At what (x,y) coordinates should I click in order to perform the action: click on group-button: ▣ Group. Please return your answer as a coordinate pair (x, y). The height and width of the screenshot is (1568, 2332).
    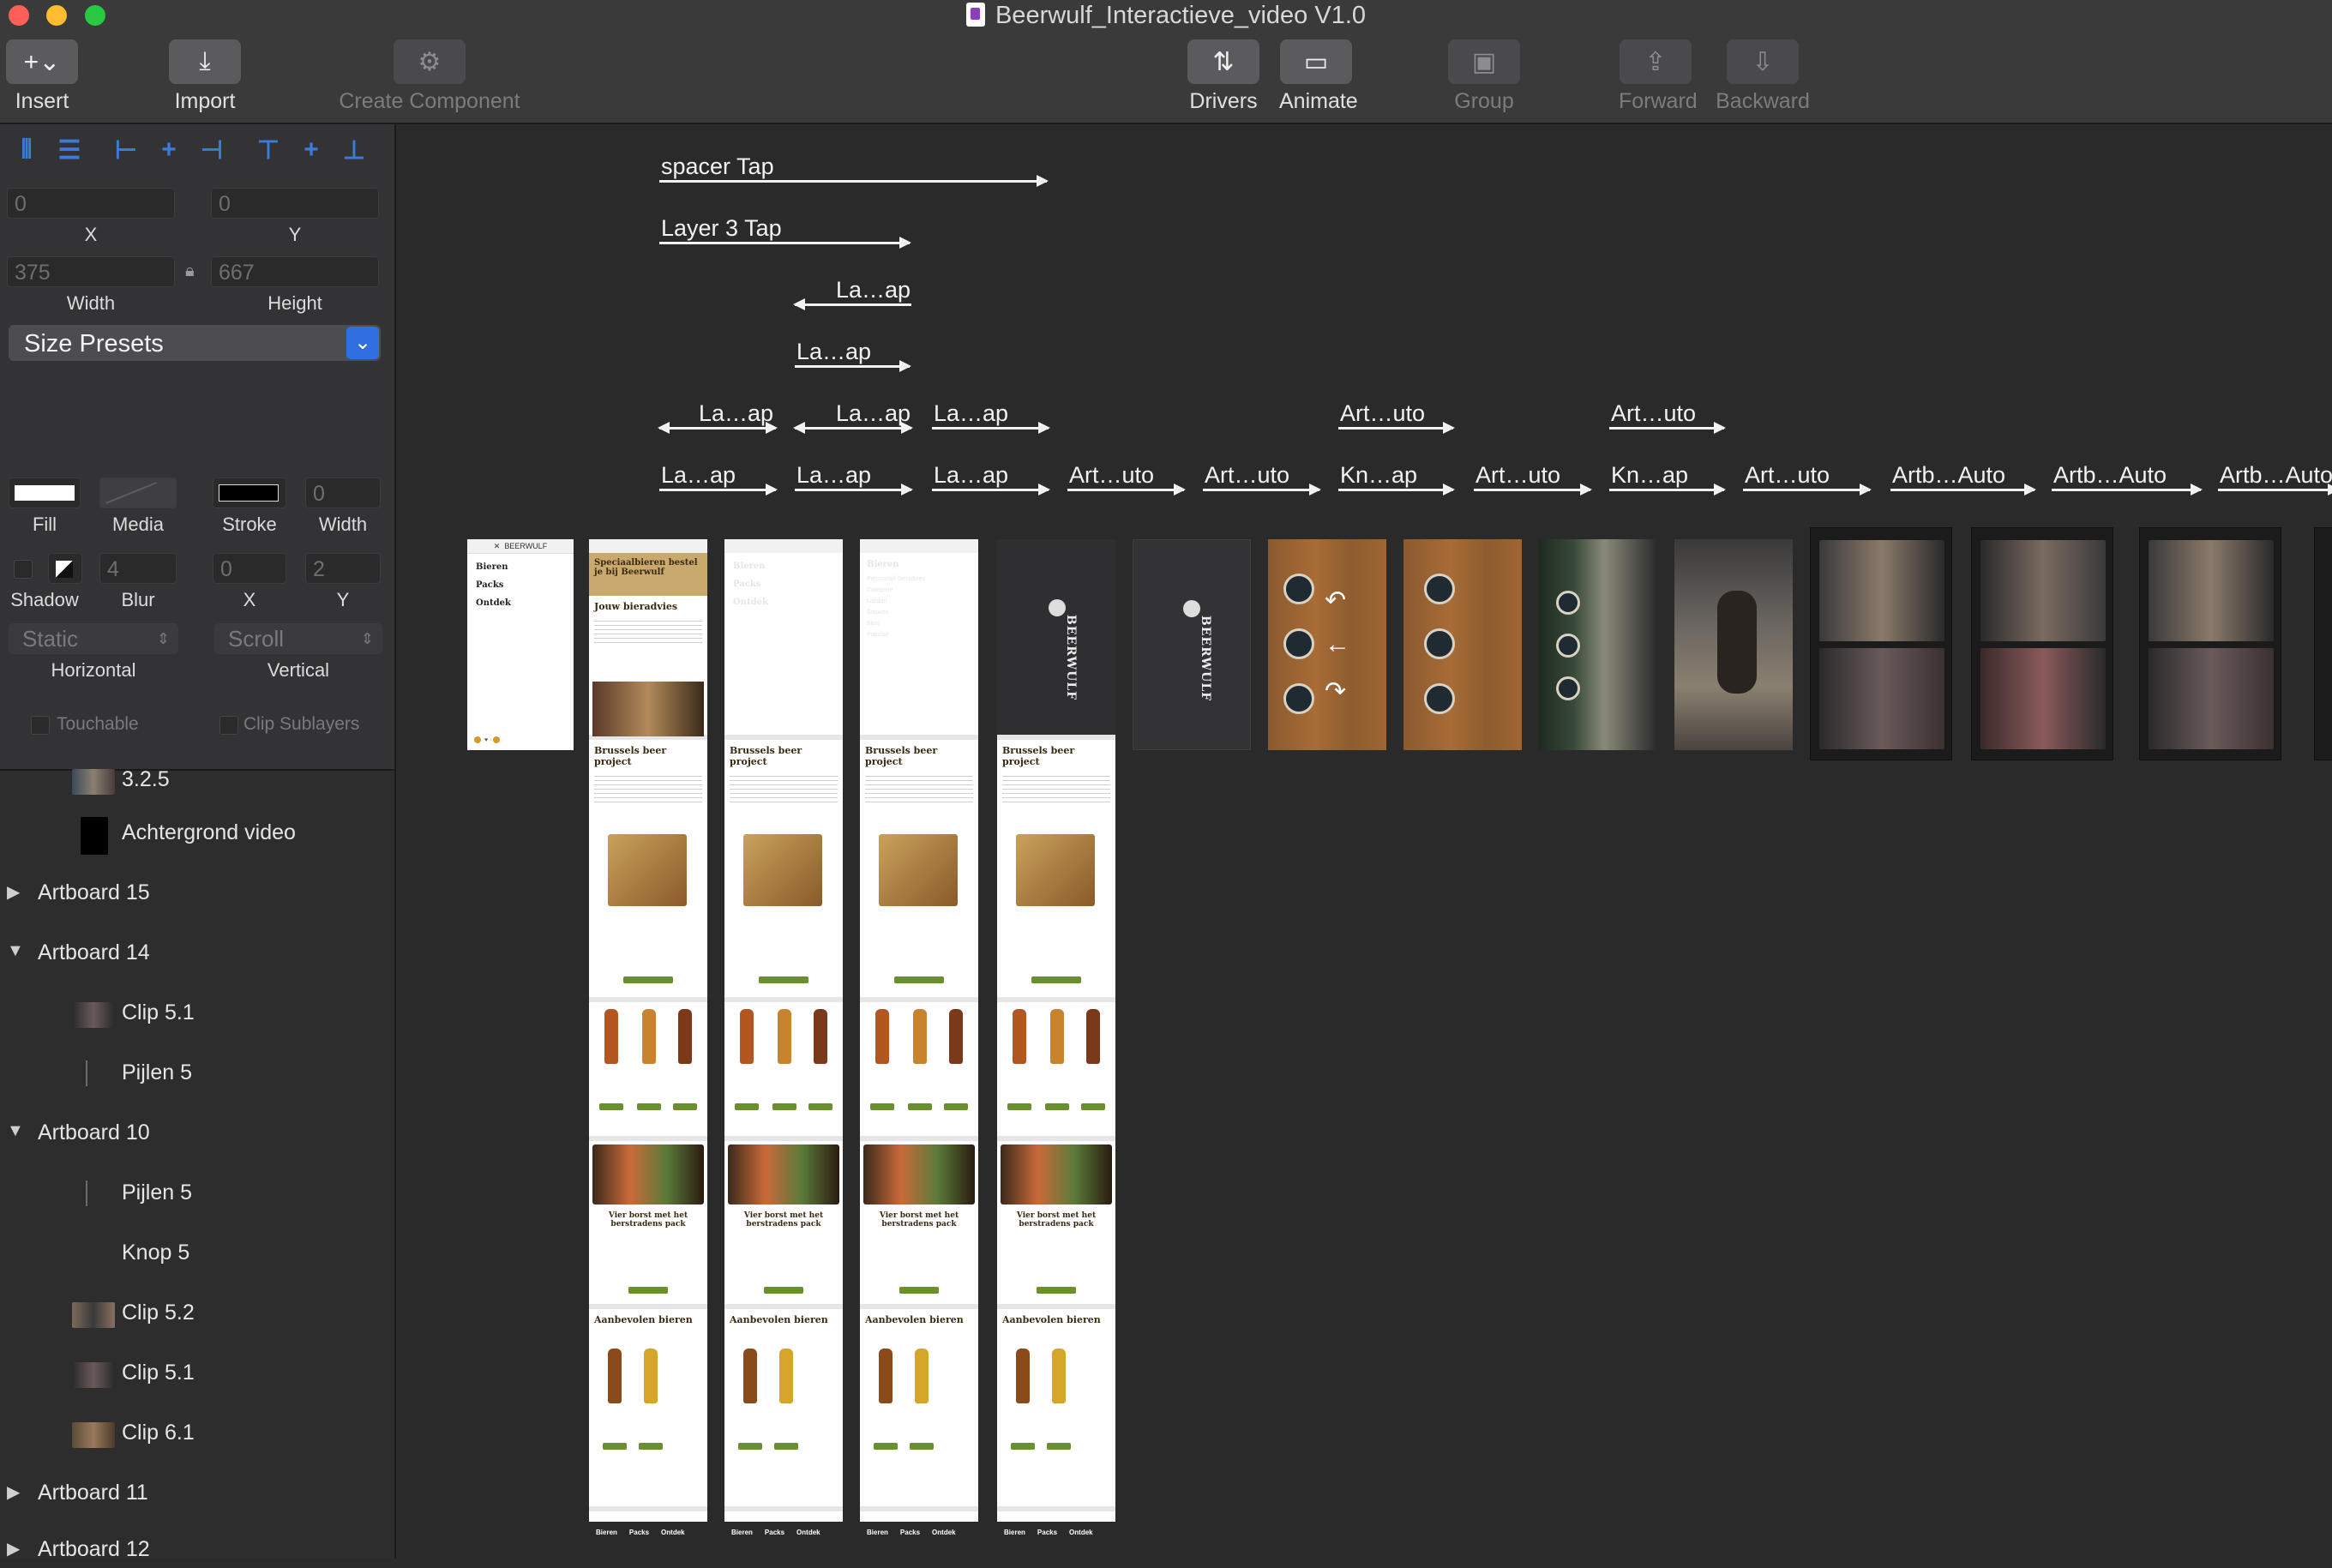
    Looking at the image, I should click on (1484, 76).